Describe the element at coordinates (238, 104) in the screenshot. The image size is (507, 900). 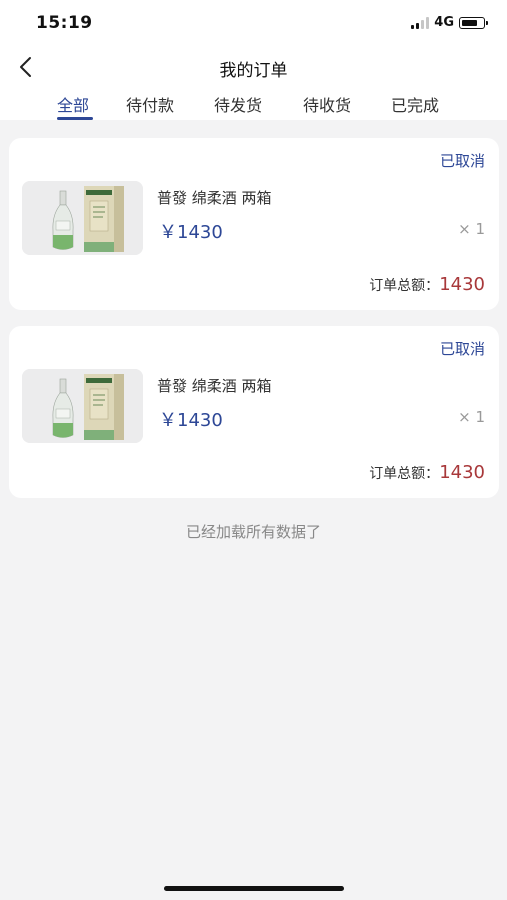
I see `tab-pending-shipment: 待发货` at that location.